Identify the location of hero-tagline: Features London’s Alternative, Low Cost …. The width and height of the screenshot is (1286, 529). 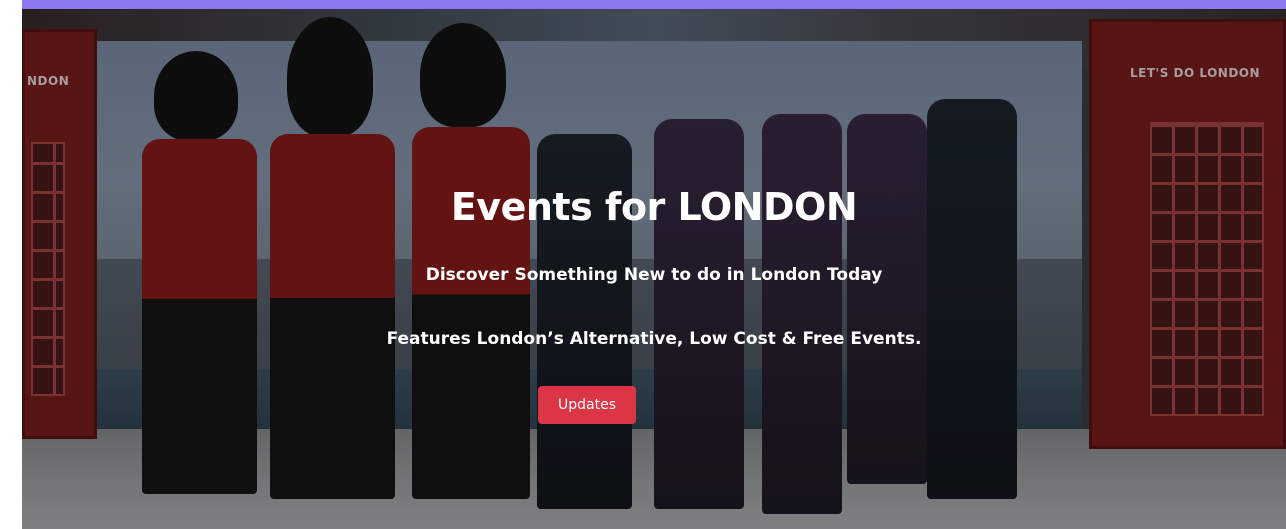
(654, 339).